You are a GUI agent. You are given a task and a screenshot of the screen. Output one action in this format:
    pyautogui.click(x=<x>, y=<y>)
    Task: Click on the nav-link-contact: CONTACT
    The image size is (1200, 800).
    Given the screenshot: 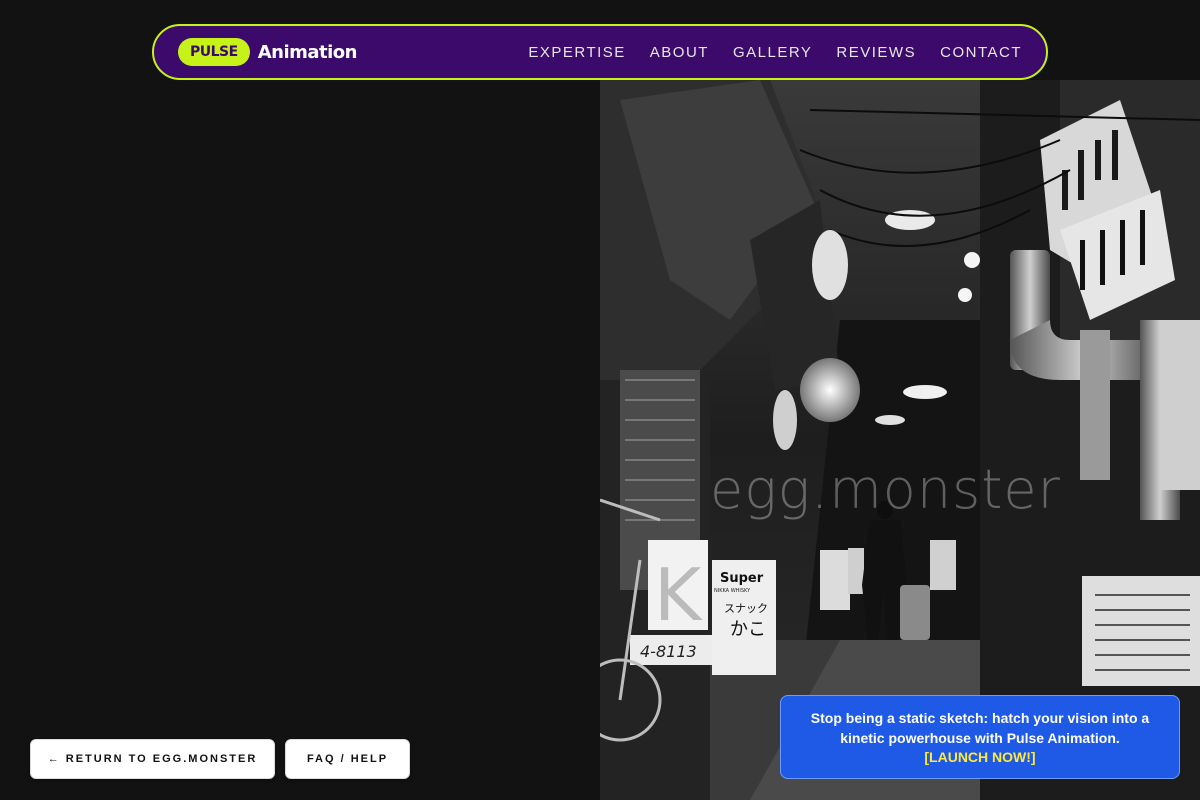 What is the action you would take?
    pyautogui.click(x=981, y=52)
    